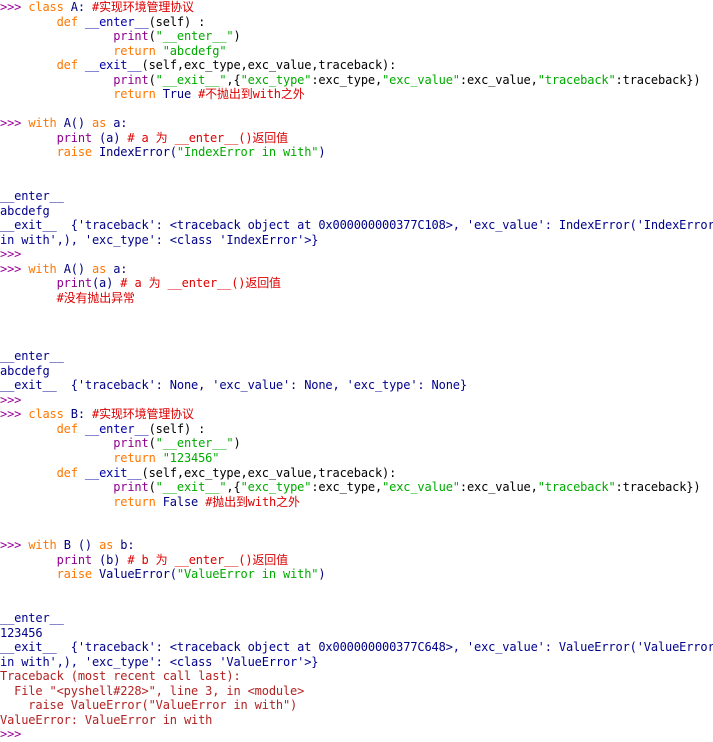 This screenshot has height=742, width=713. Describe the element at coordinates (46, 7) in the screenshot. I see `token-kw: class` at that location.